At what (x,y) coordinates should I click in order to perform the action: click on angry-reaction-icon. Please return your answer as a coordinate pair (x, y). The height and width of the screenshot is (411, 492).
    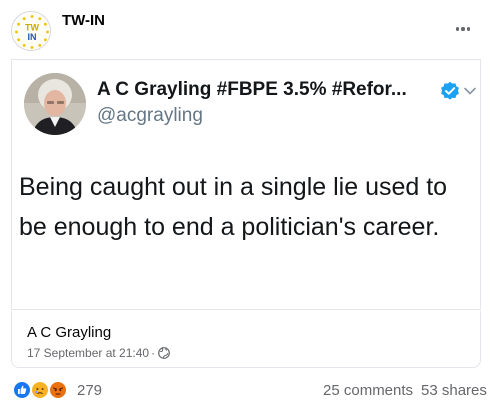
    Looking at the image, I should click on (58, 390).